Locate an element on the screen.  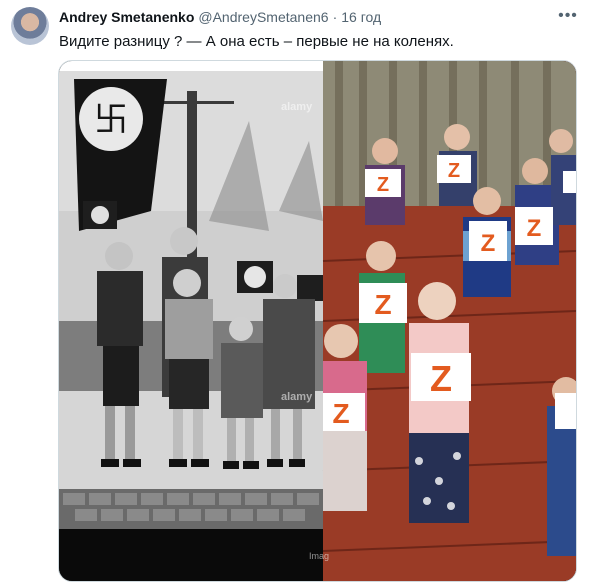
more-options-button: ••• is located at coordinates (568, 16).